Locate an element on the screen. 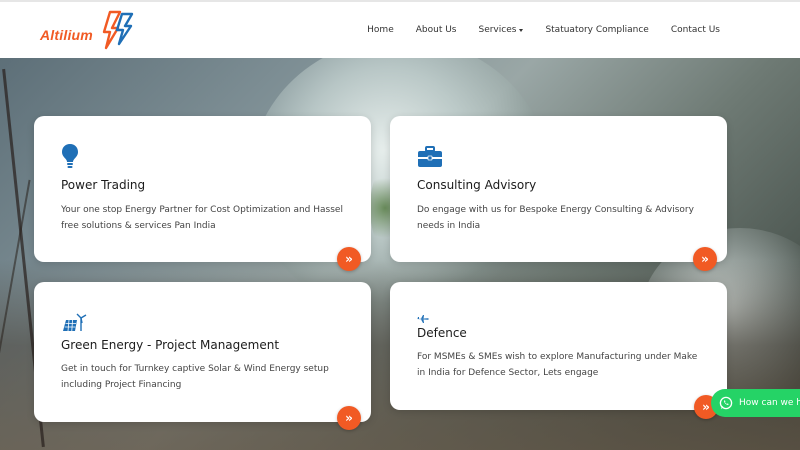  nav-home: Home is located at coordinates (380, 30).